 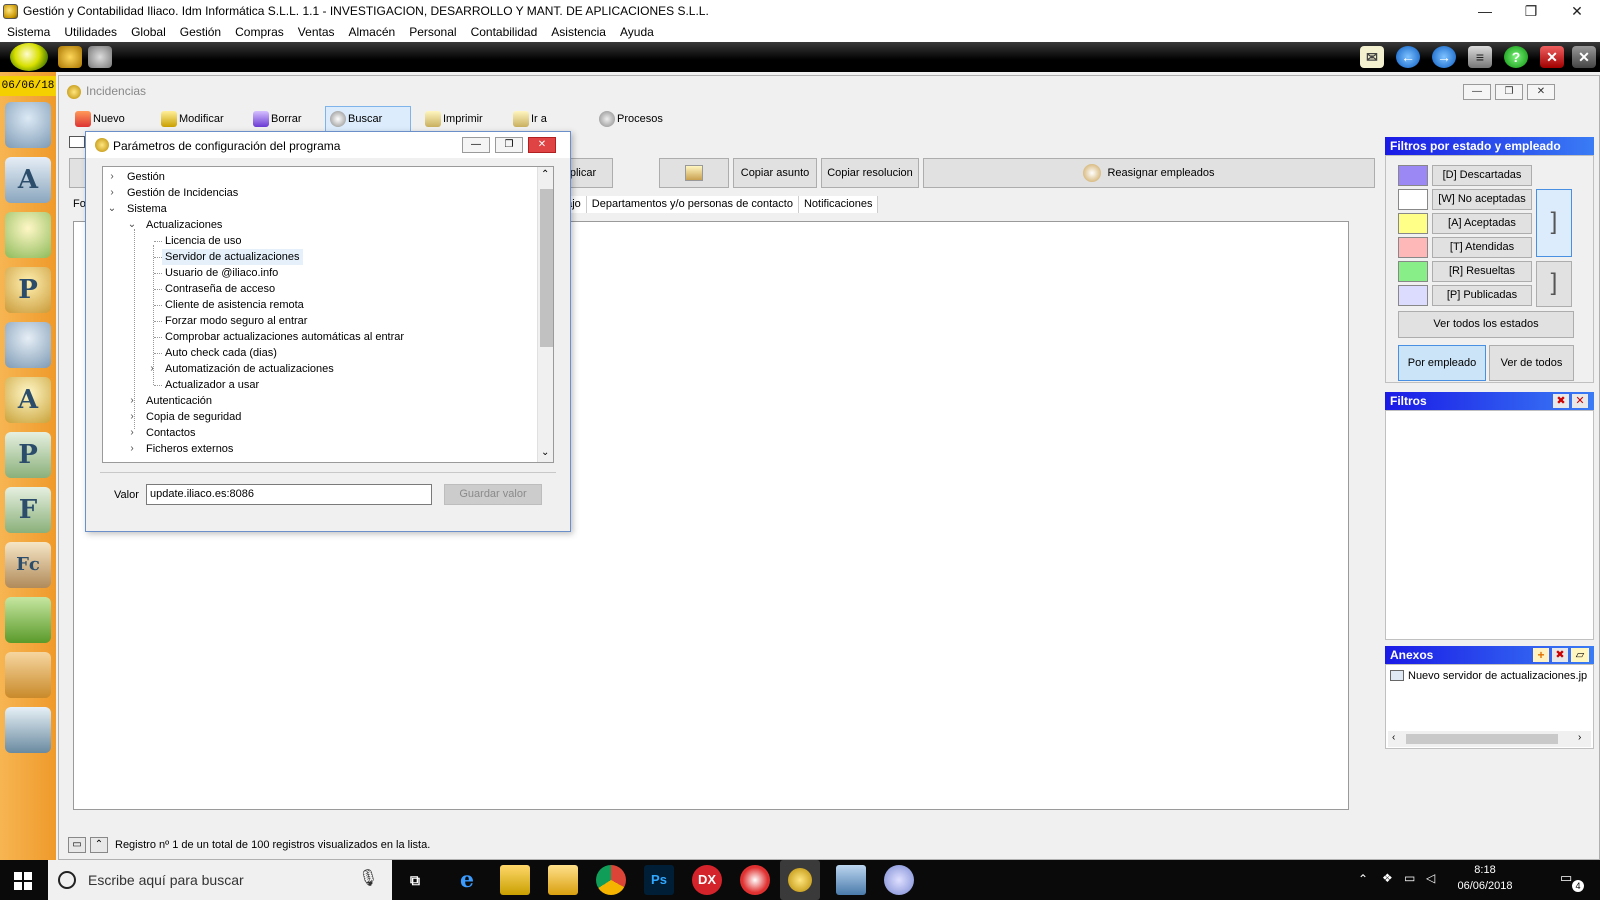 What do you see at coordinates (136, 177) in the screenshot?
I see `tree-node-gestion: › Gestión` at bounding box center [136, 177].